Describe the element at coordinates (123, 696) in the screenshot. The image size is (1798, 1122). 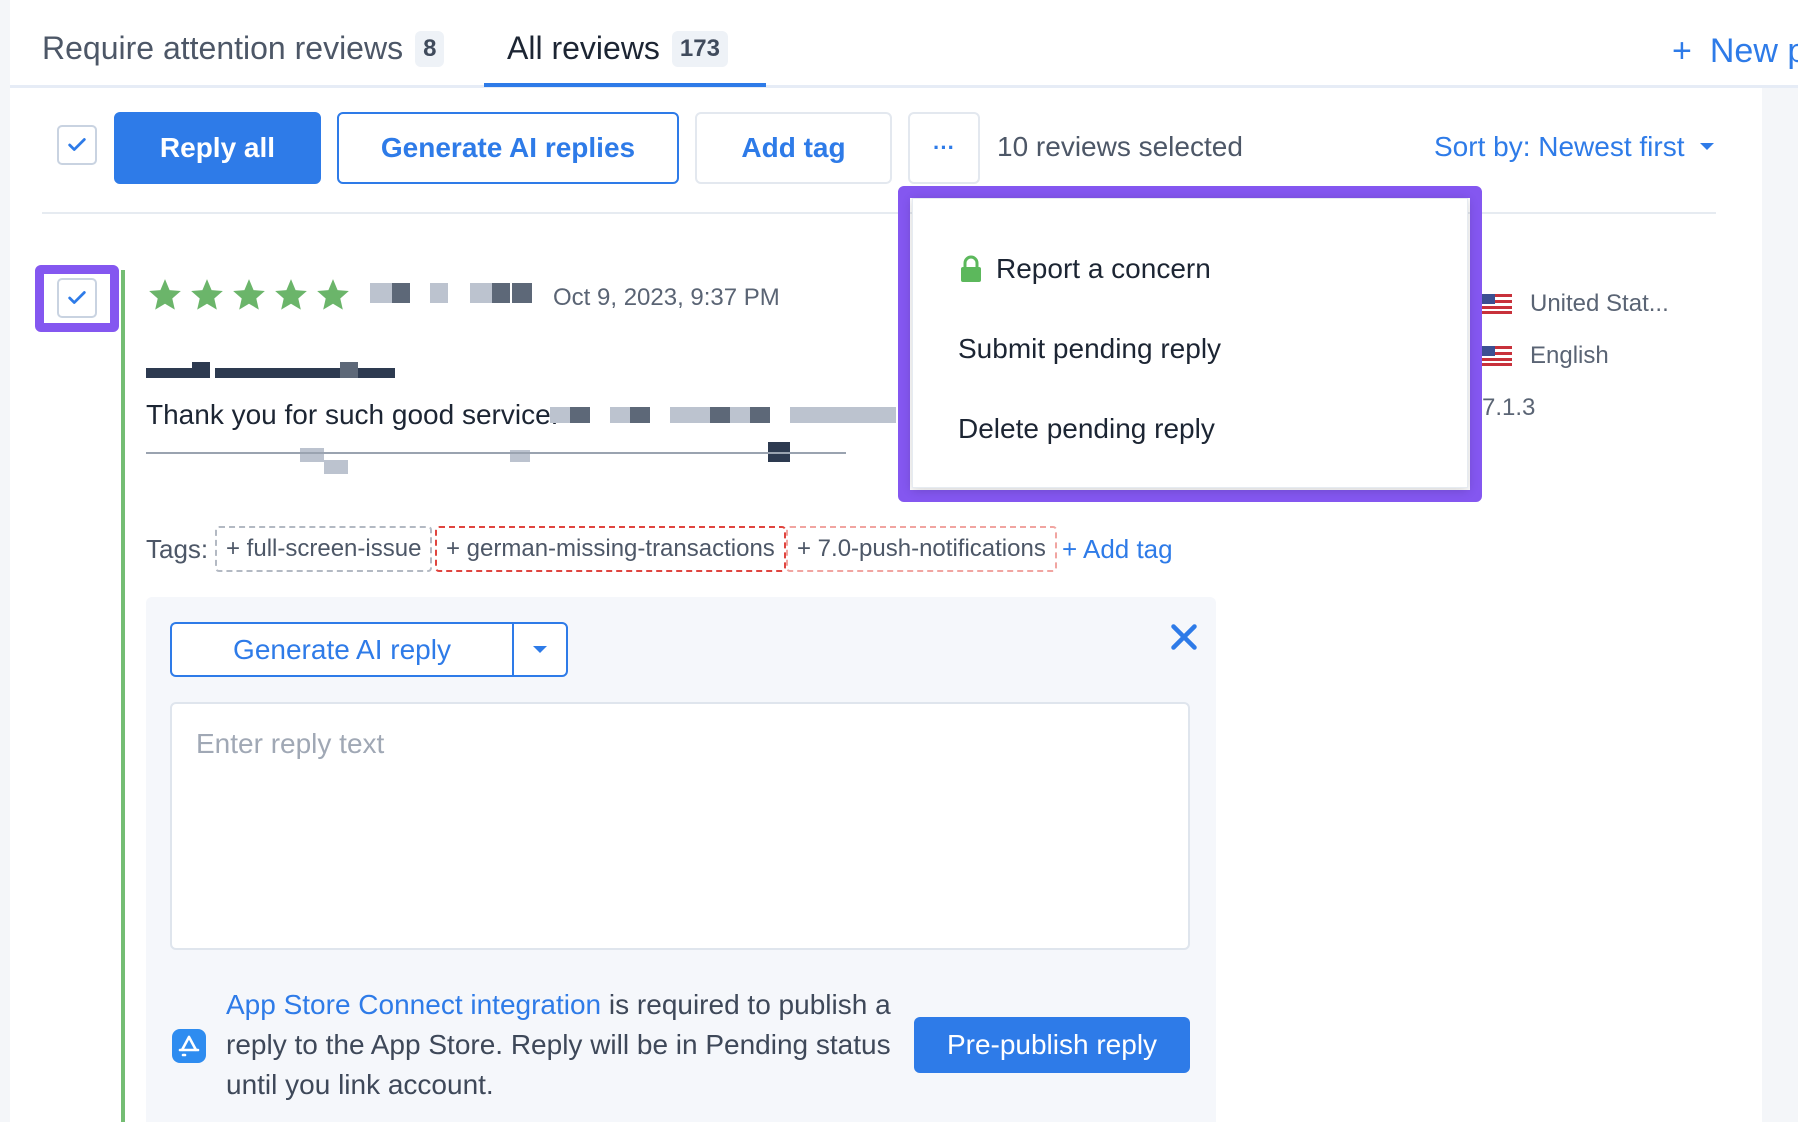
I see `review-status-bar` at that location.